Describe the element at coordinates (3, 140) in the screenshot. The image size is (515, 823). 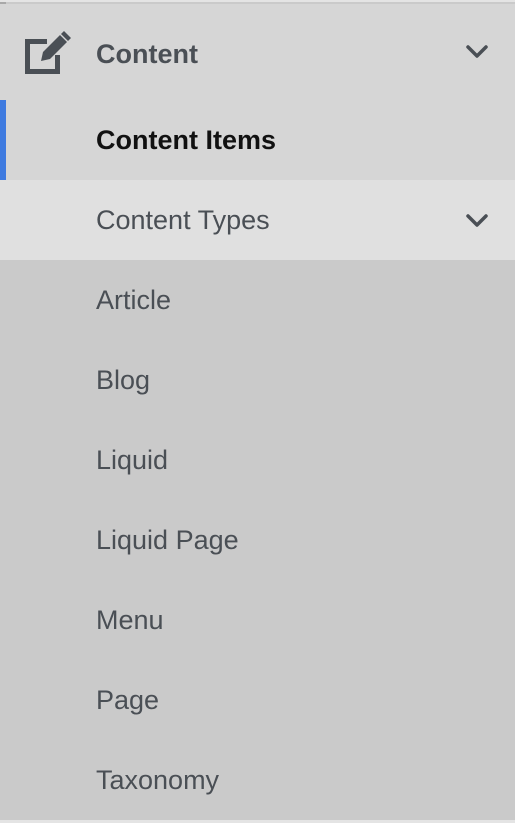
I see `active-indicator` at that location.